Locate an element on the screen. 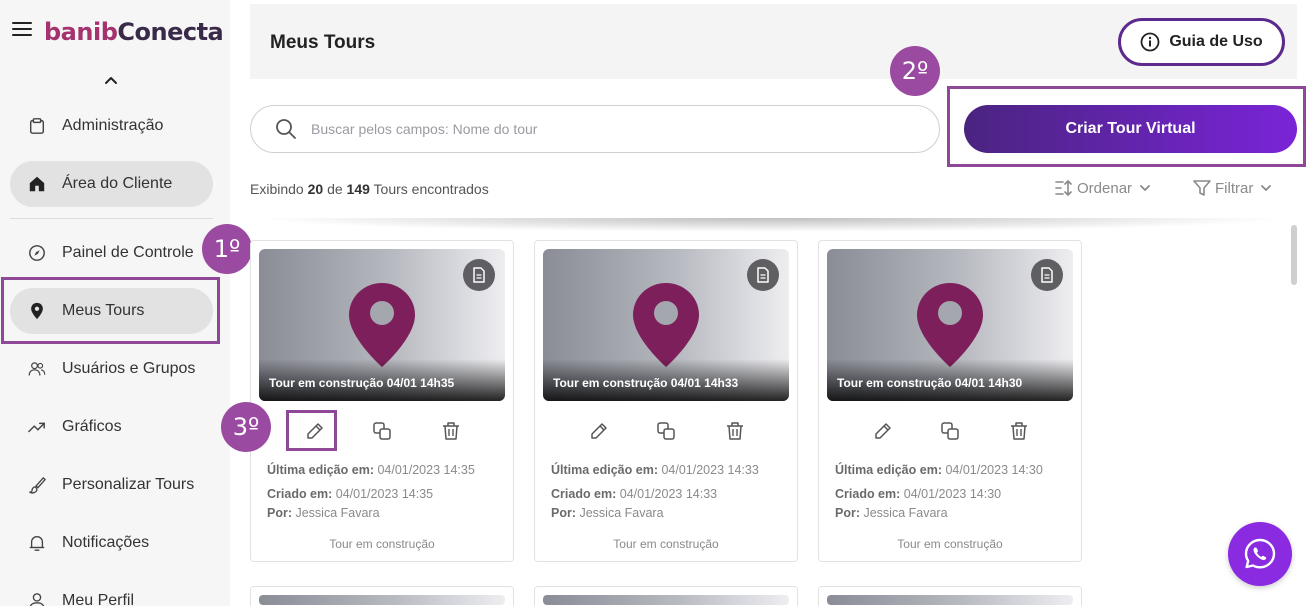 The width and height of the screenshot is (1310, 606). meta-value: 04/01/2023 14:30 is located at coordinates (952, 494).